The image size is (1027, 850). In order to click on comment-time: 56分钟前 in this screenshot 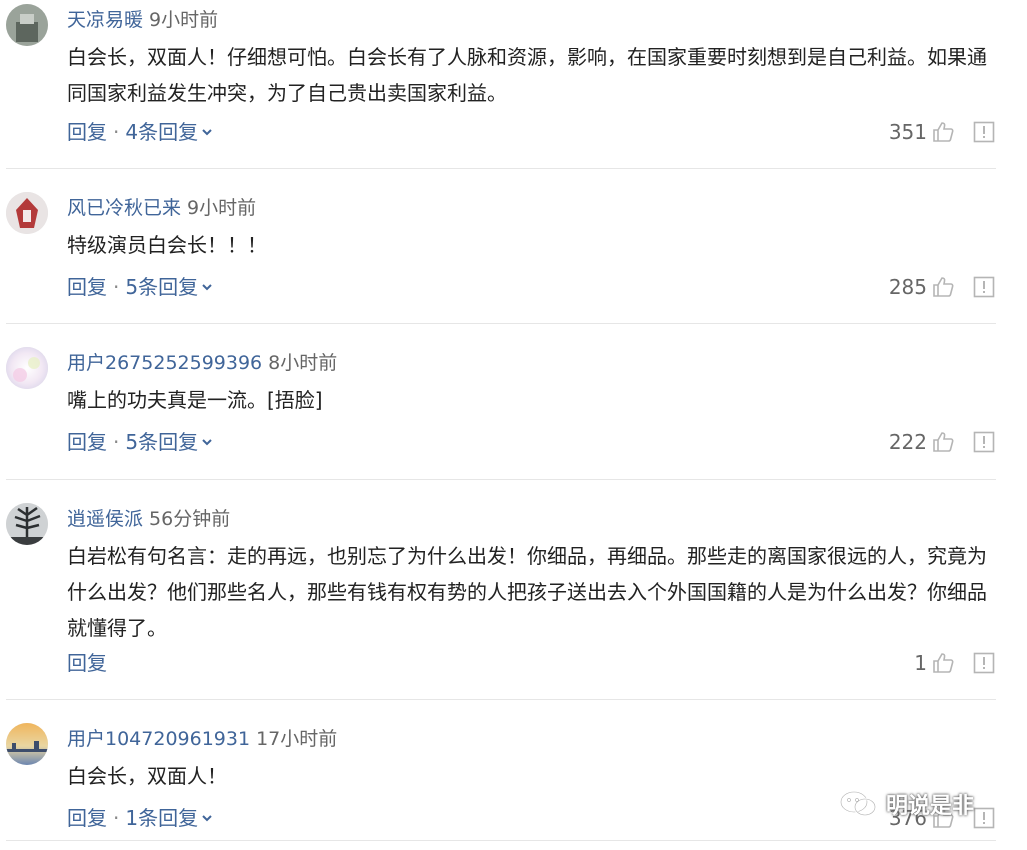, I will do `click(190, 519)`.